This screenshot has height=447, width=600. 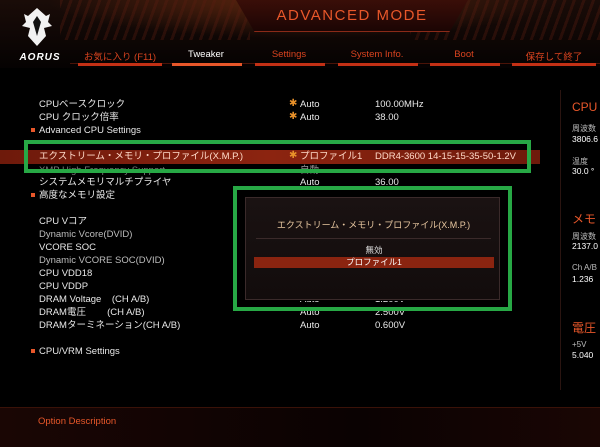 What do you see at coordinates (120, 56) in the screenshot?
I see `tab-favorites: お気に入り (F11)` at bounding box center [120, 56].